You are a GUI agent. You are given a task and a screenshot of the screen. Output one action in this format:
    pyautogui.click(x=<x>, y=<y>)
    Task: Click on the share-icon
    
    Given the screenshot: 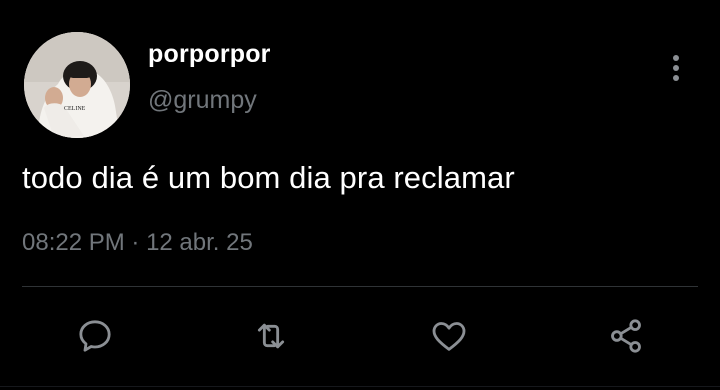 What is the action you would take?
    pyautogui.click(x=626, y=336)
    